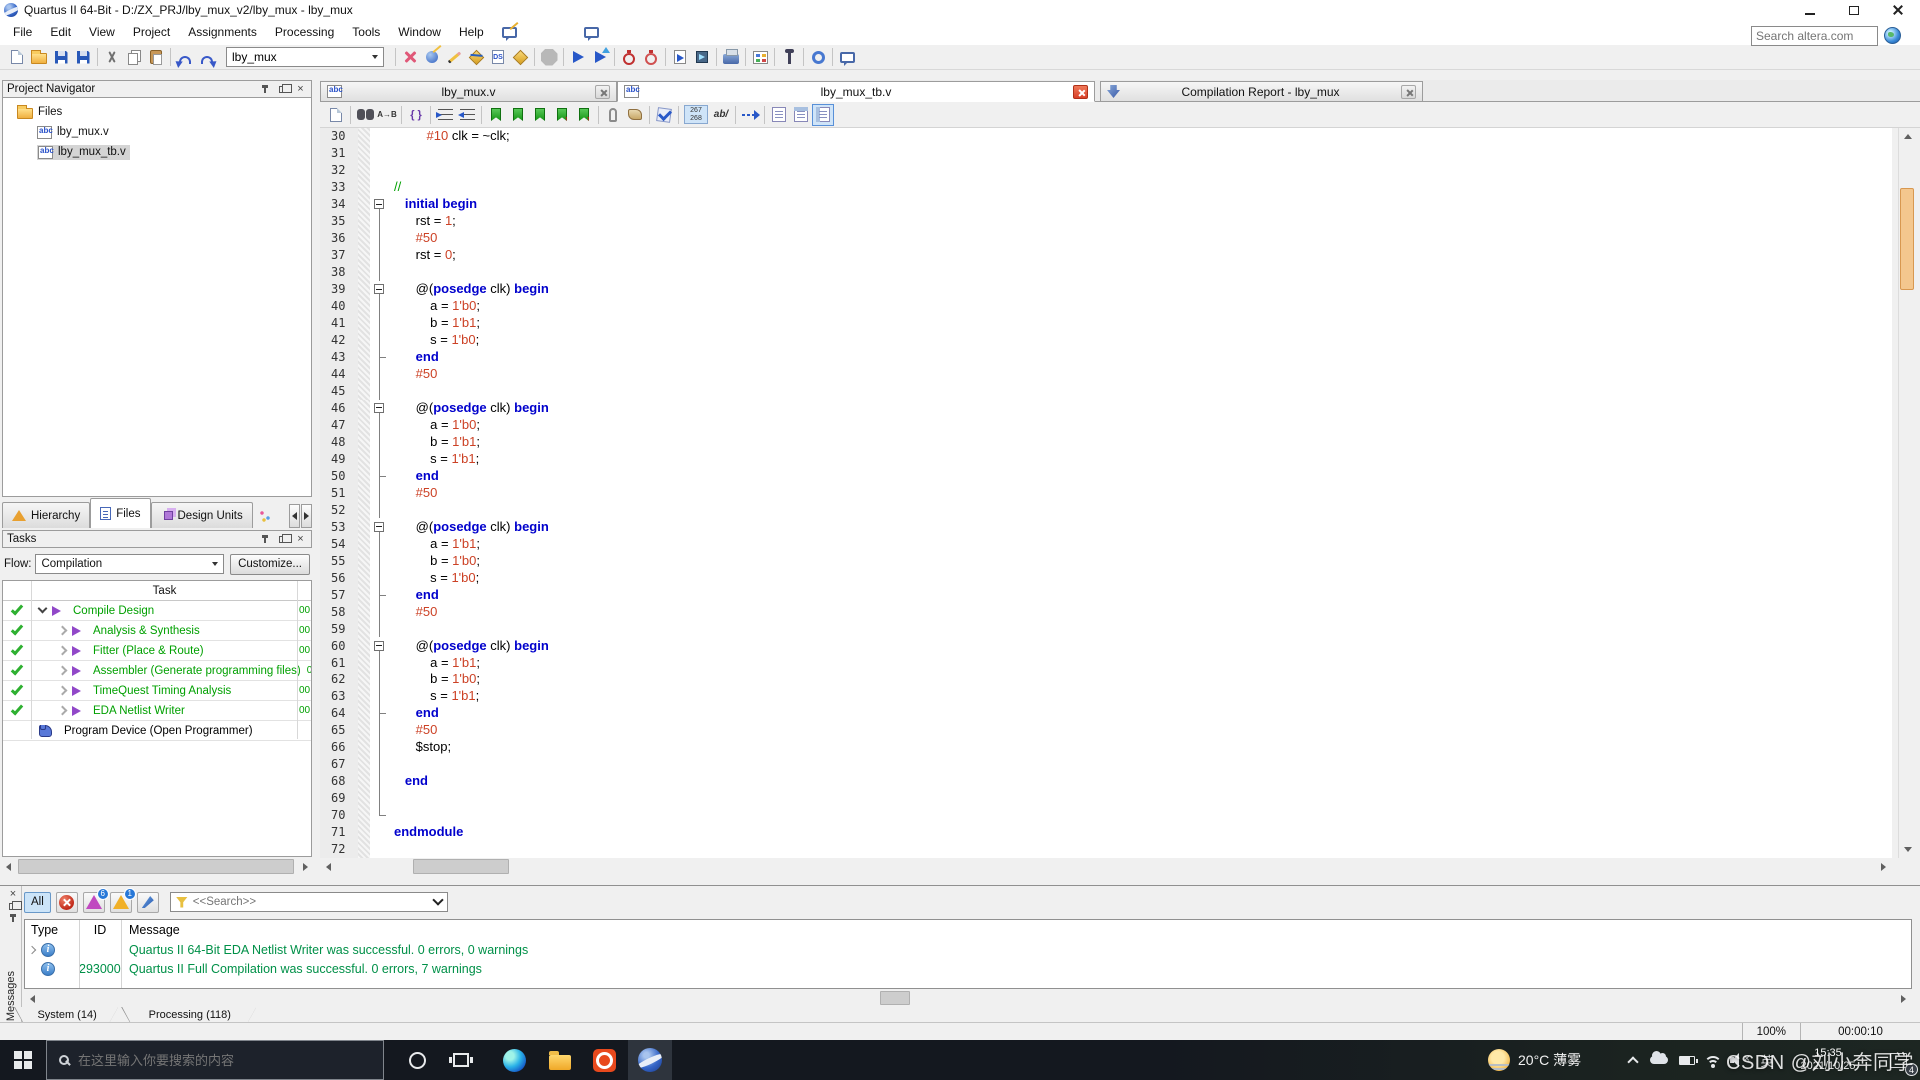 This screenshot has width=1920, height=1080. What do you see at coordinates (779, 115) in the screenshot?
I see `outline-full-icon` at bounding box center [779, 115].